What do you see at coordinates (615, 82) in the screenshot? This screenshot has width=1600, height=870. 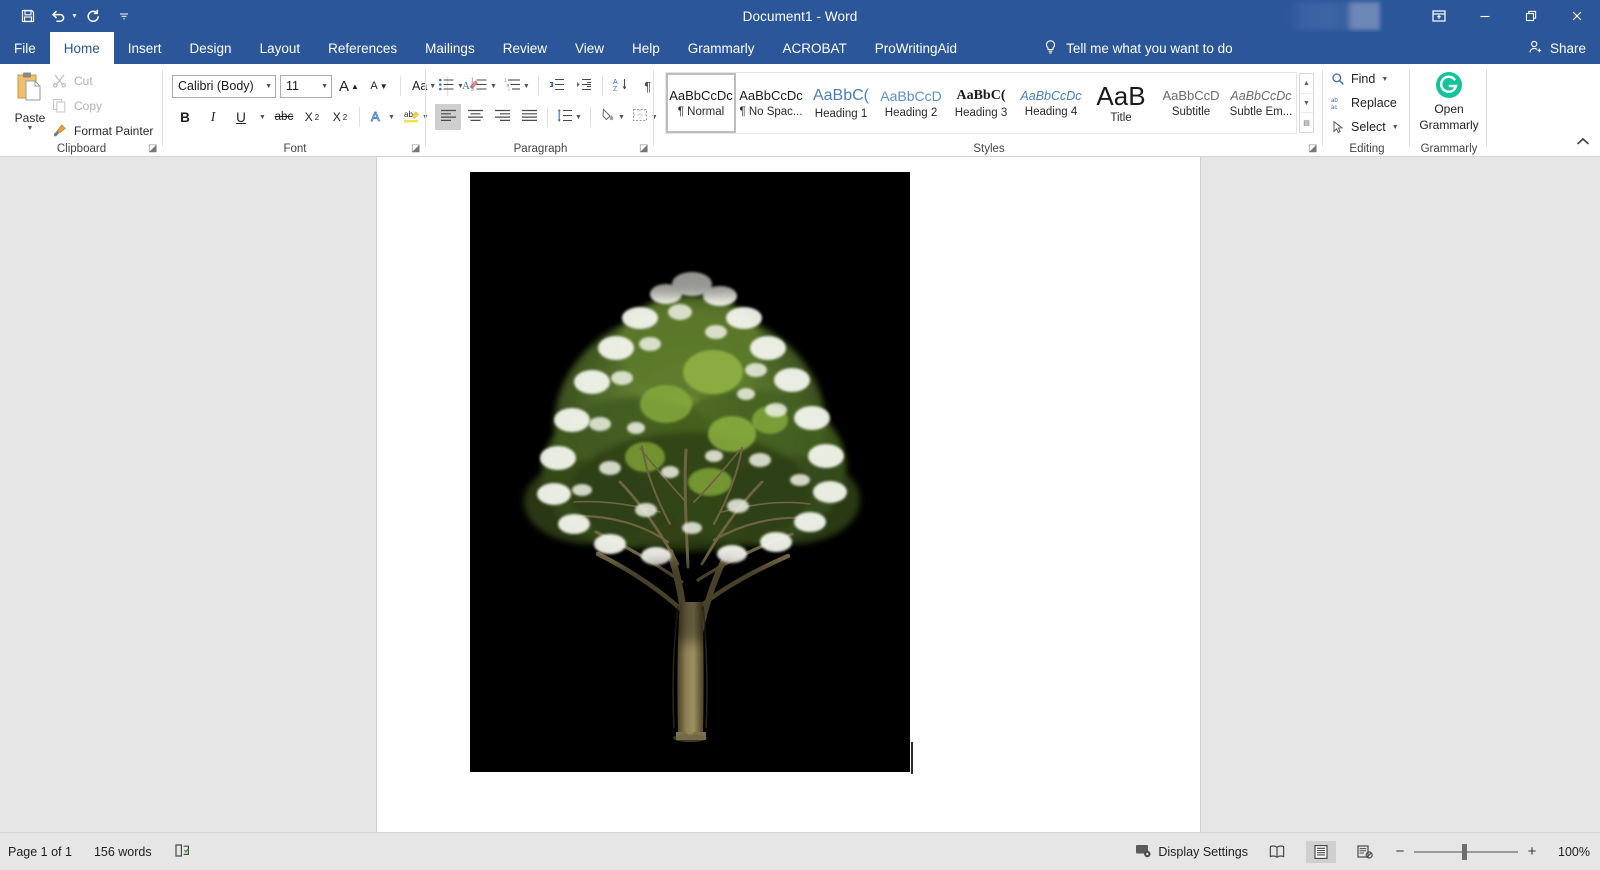 I see `svg-text: A` at bounding box center [615, 82].